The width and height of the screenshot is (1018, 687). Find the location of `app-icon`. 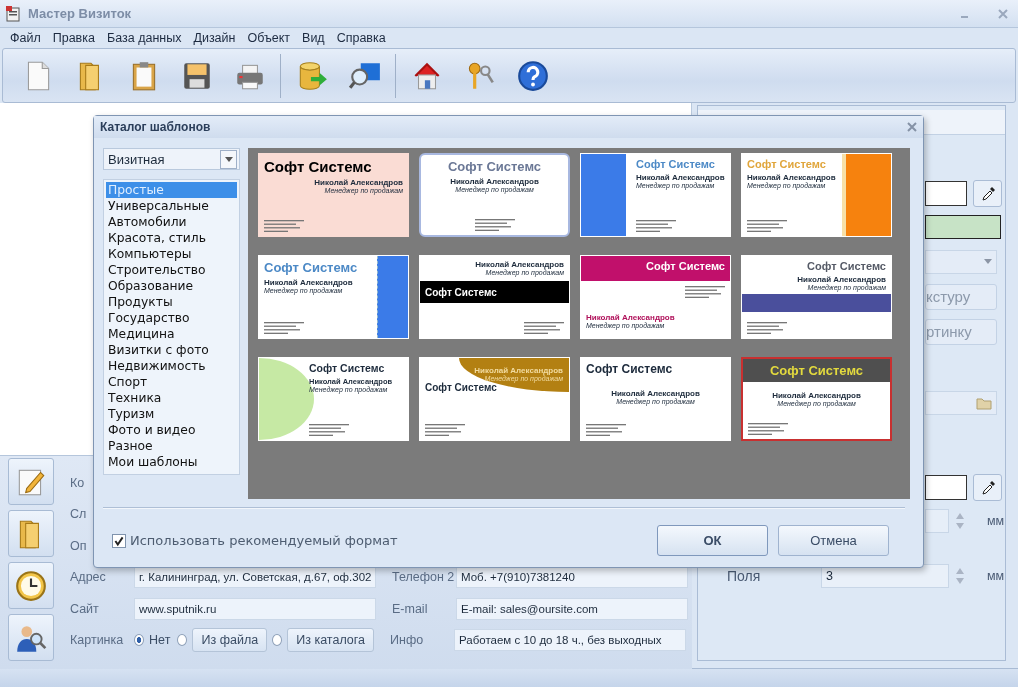

app-icon is located at coordinates (14, 13).